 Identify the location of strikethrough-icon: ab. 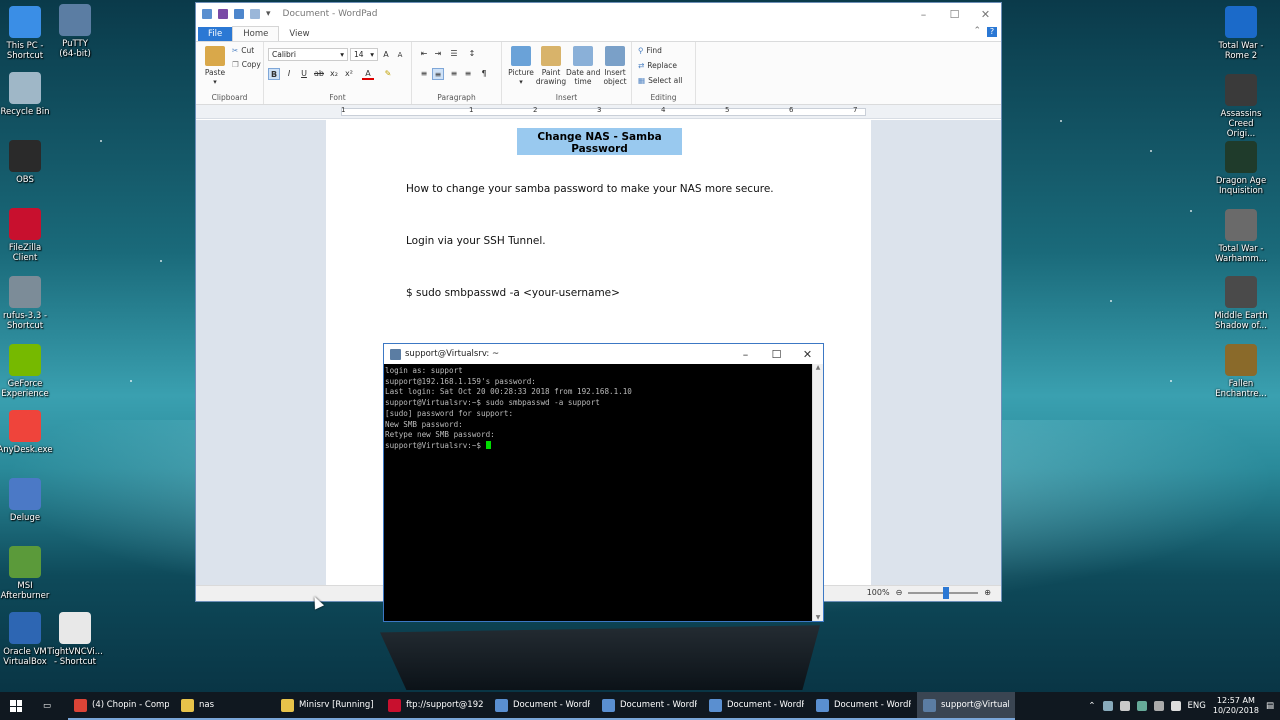
(319, 74).